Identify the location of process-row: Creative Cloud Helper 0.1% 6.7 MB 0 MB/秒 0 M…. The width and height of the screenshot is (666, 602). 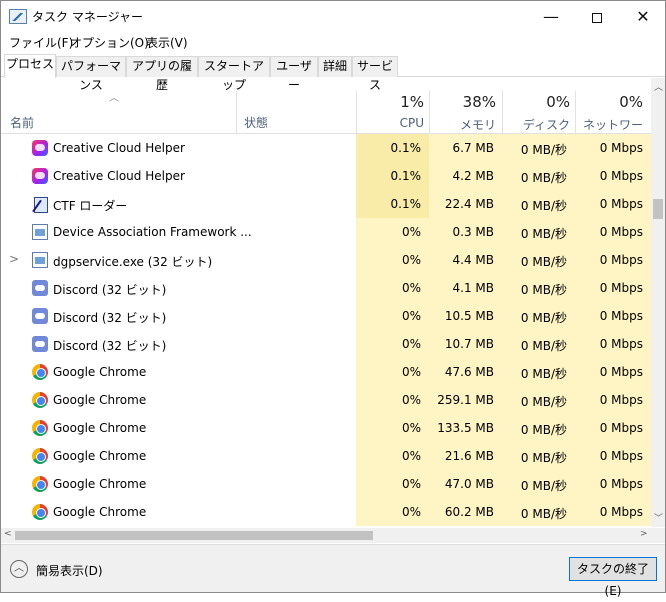
(326, 148).